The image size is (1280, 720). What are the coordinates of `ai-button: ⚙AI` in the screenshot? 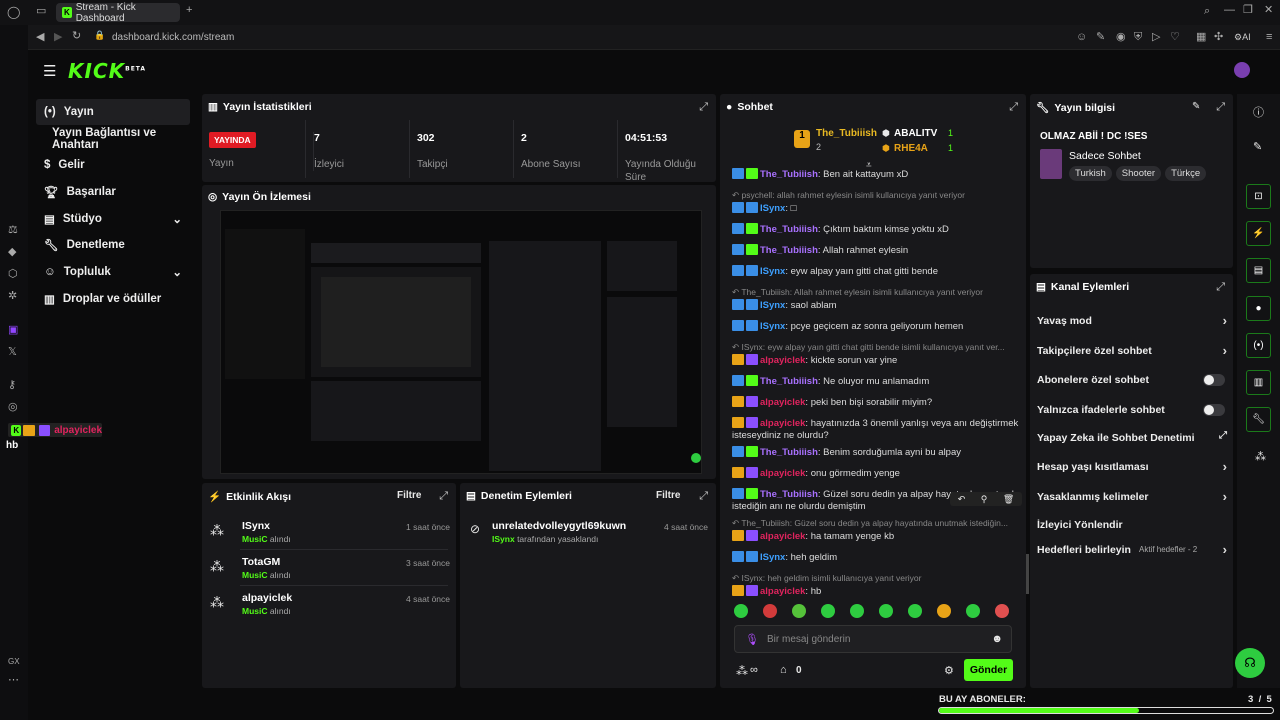 It's located at (1242, 37).